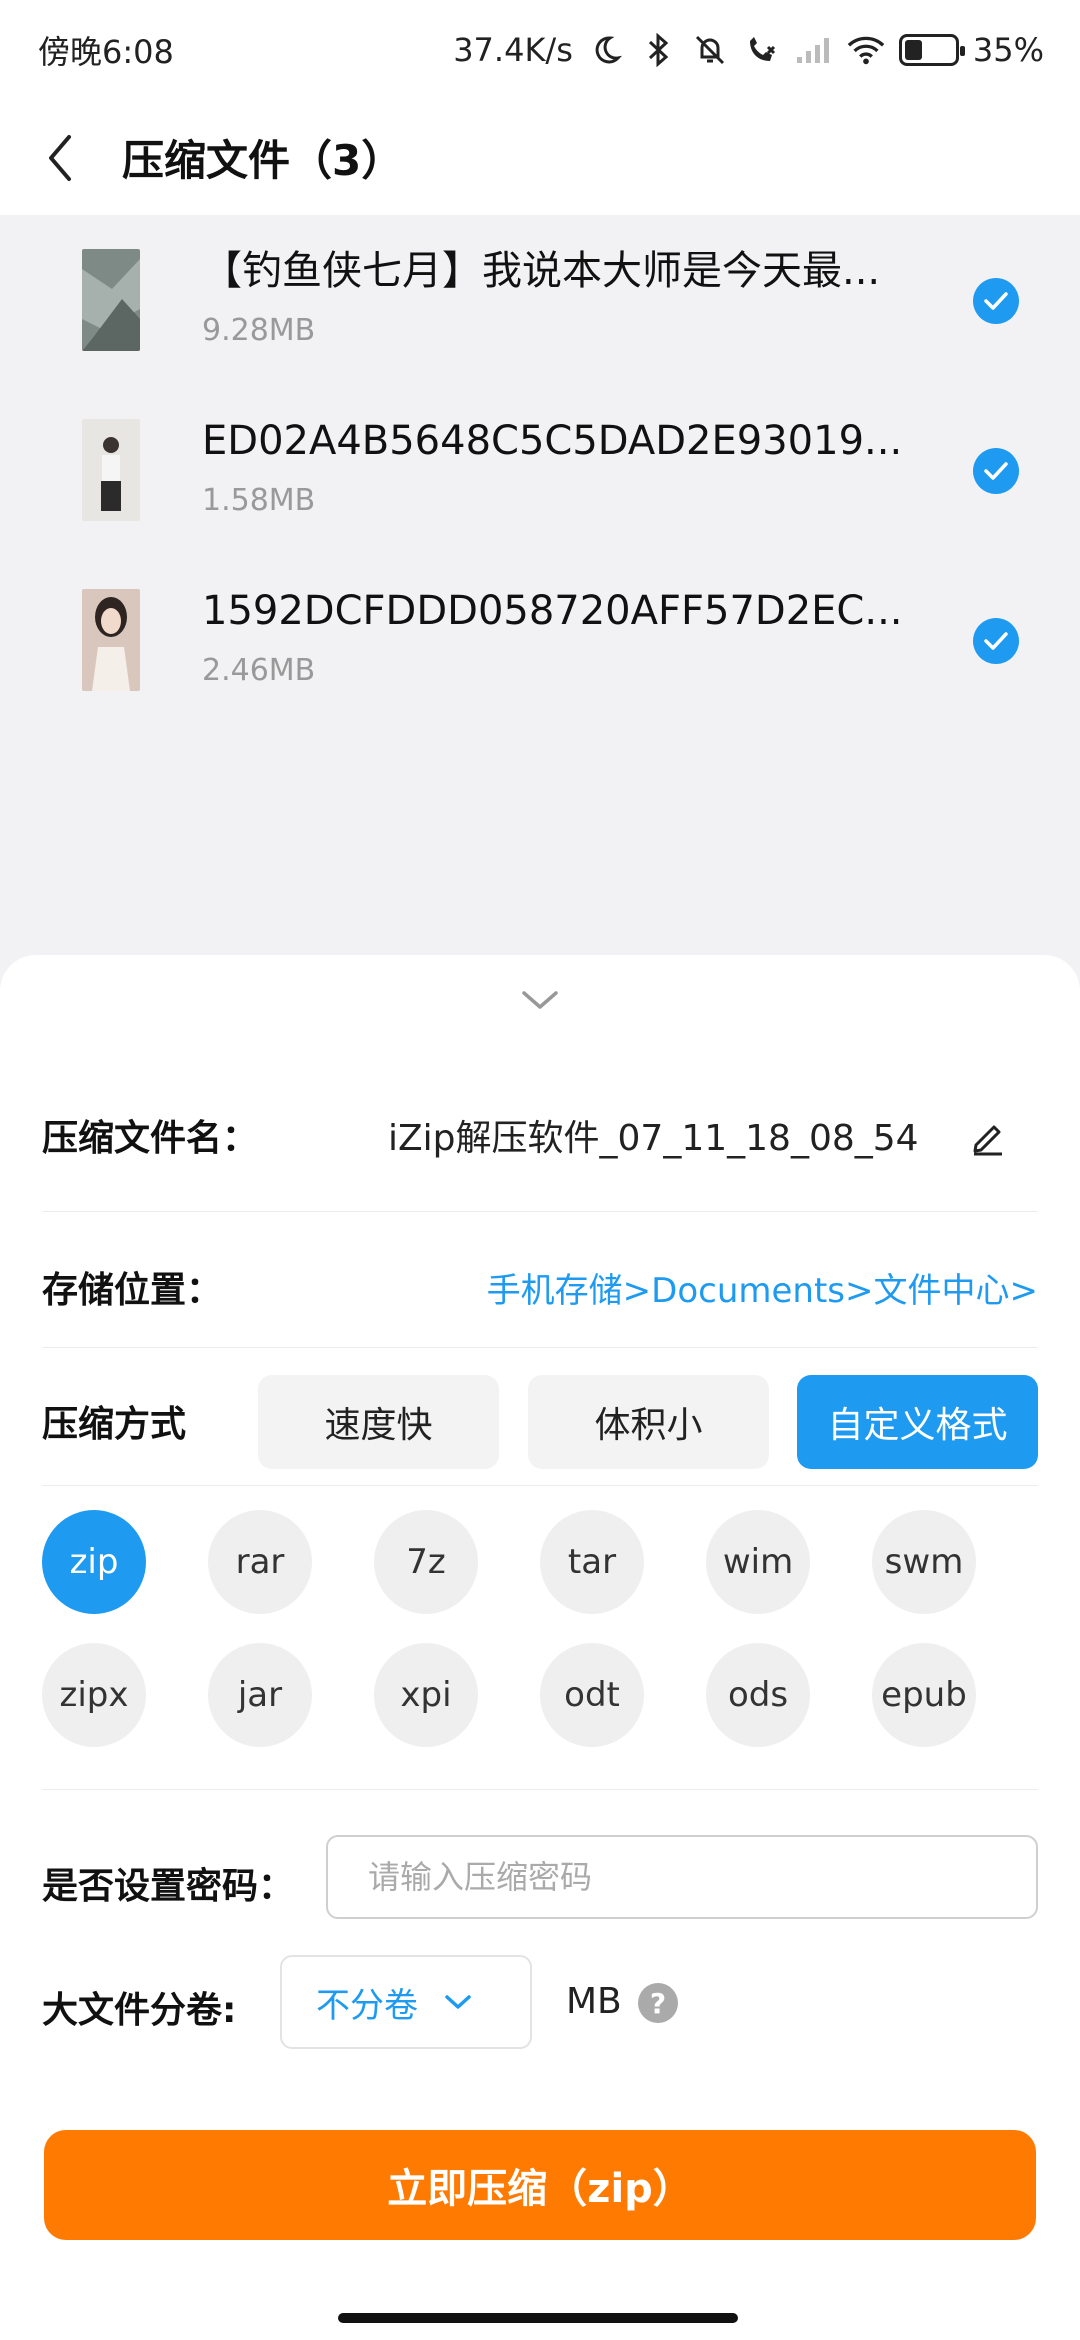  I want to click on location-row: 存储位置： 手机存储>Documents>文件中心>, so click(540, 1287).